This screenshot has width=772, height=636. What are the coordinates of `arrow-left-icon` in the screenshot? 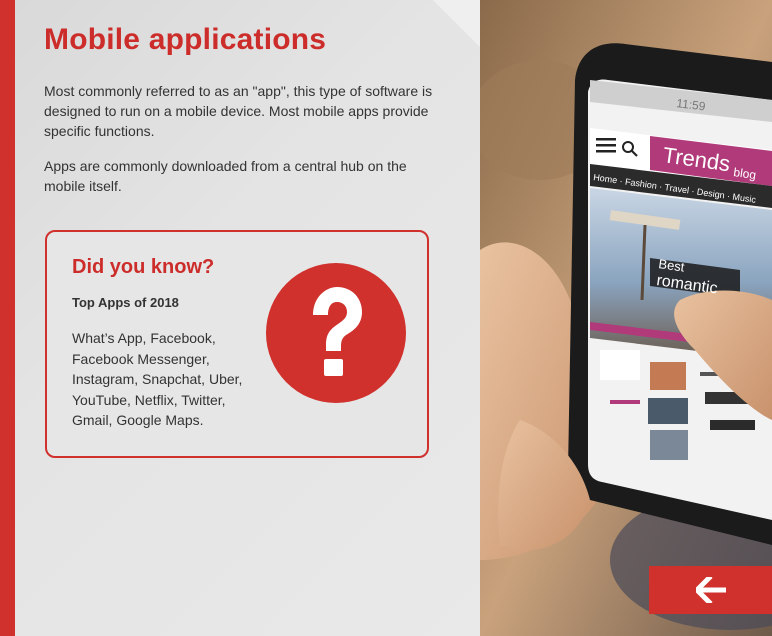 It's located at (710, 590).